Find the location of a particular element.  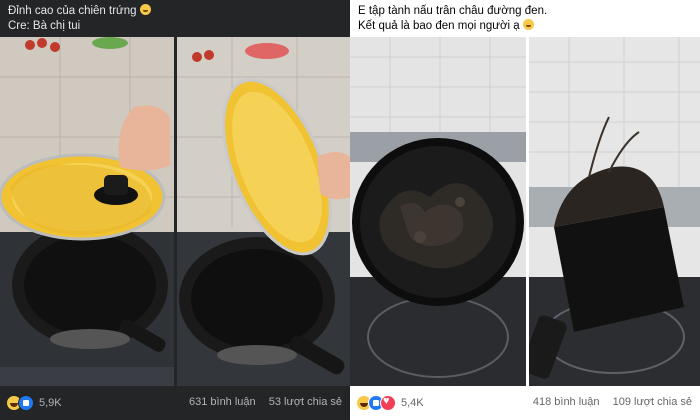

love-reaction-icon is located at coordinates (388, 403).